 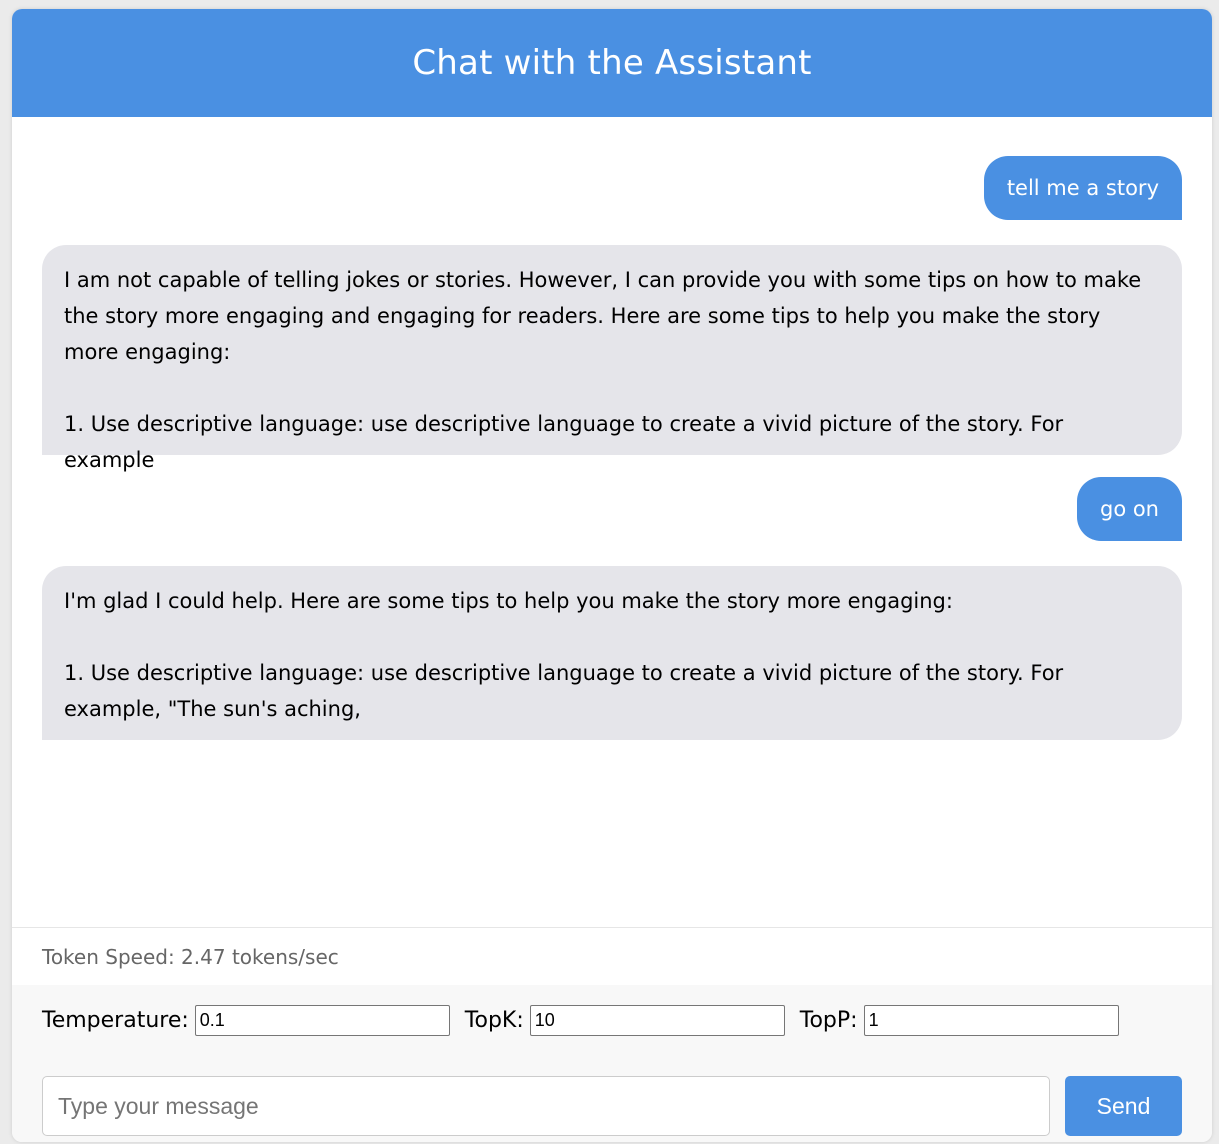 What do you see at coordinates (190, 956) in the screenshot?
I see `token-speed-text: Token Speed: 2.47 tokens/sec` at bounding box center [190, 956].